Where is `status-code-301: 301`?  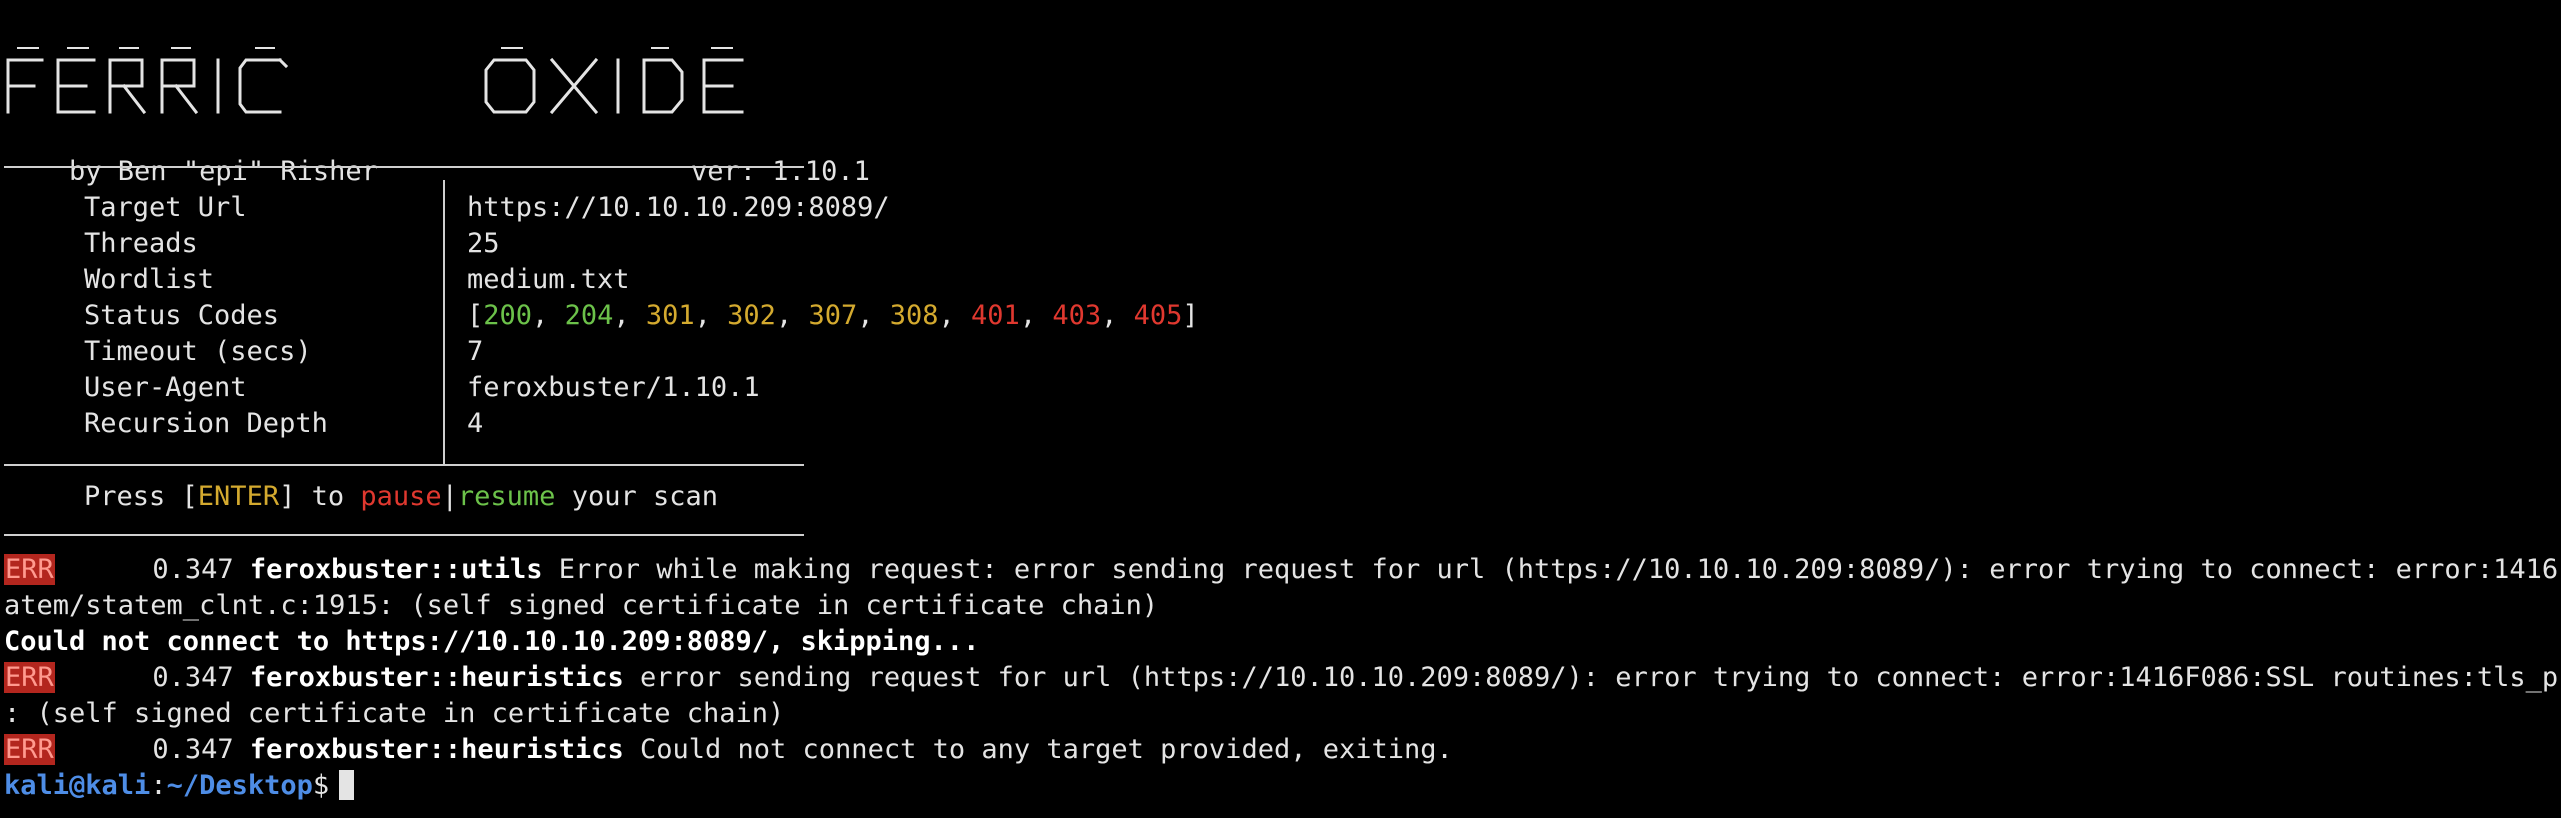
status-code-301: 301 is located at coordinates (670, 315).